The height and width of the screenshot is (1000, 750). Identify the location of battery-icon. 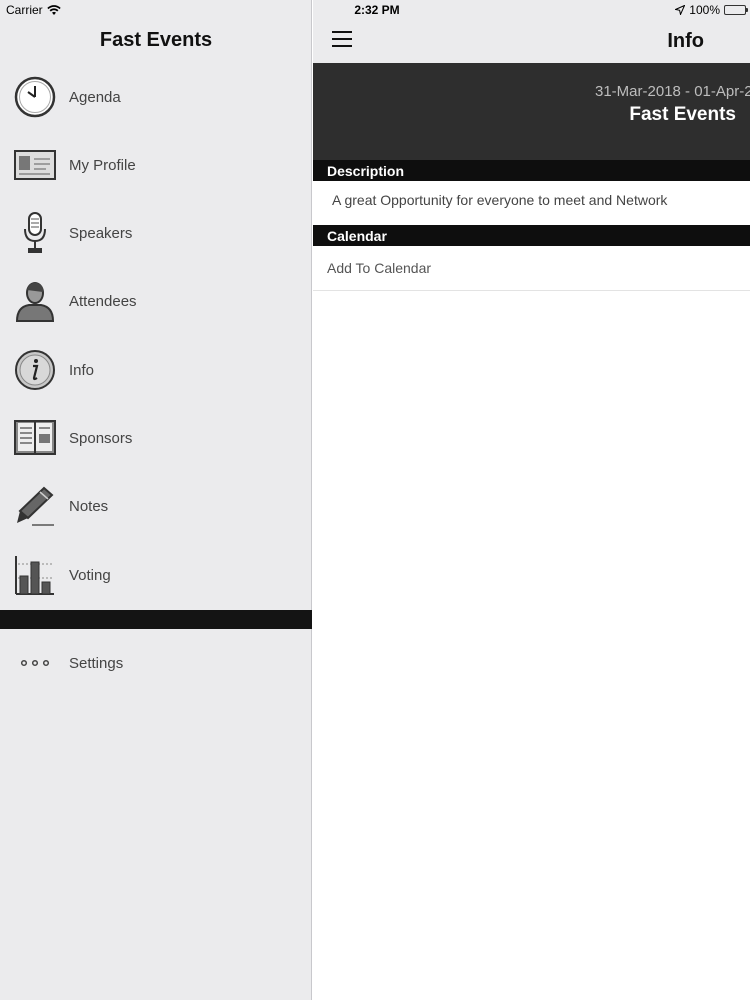
(736, 10).